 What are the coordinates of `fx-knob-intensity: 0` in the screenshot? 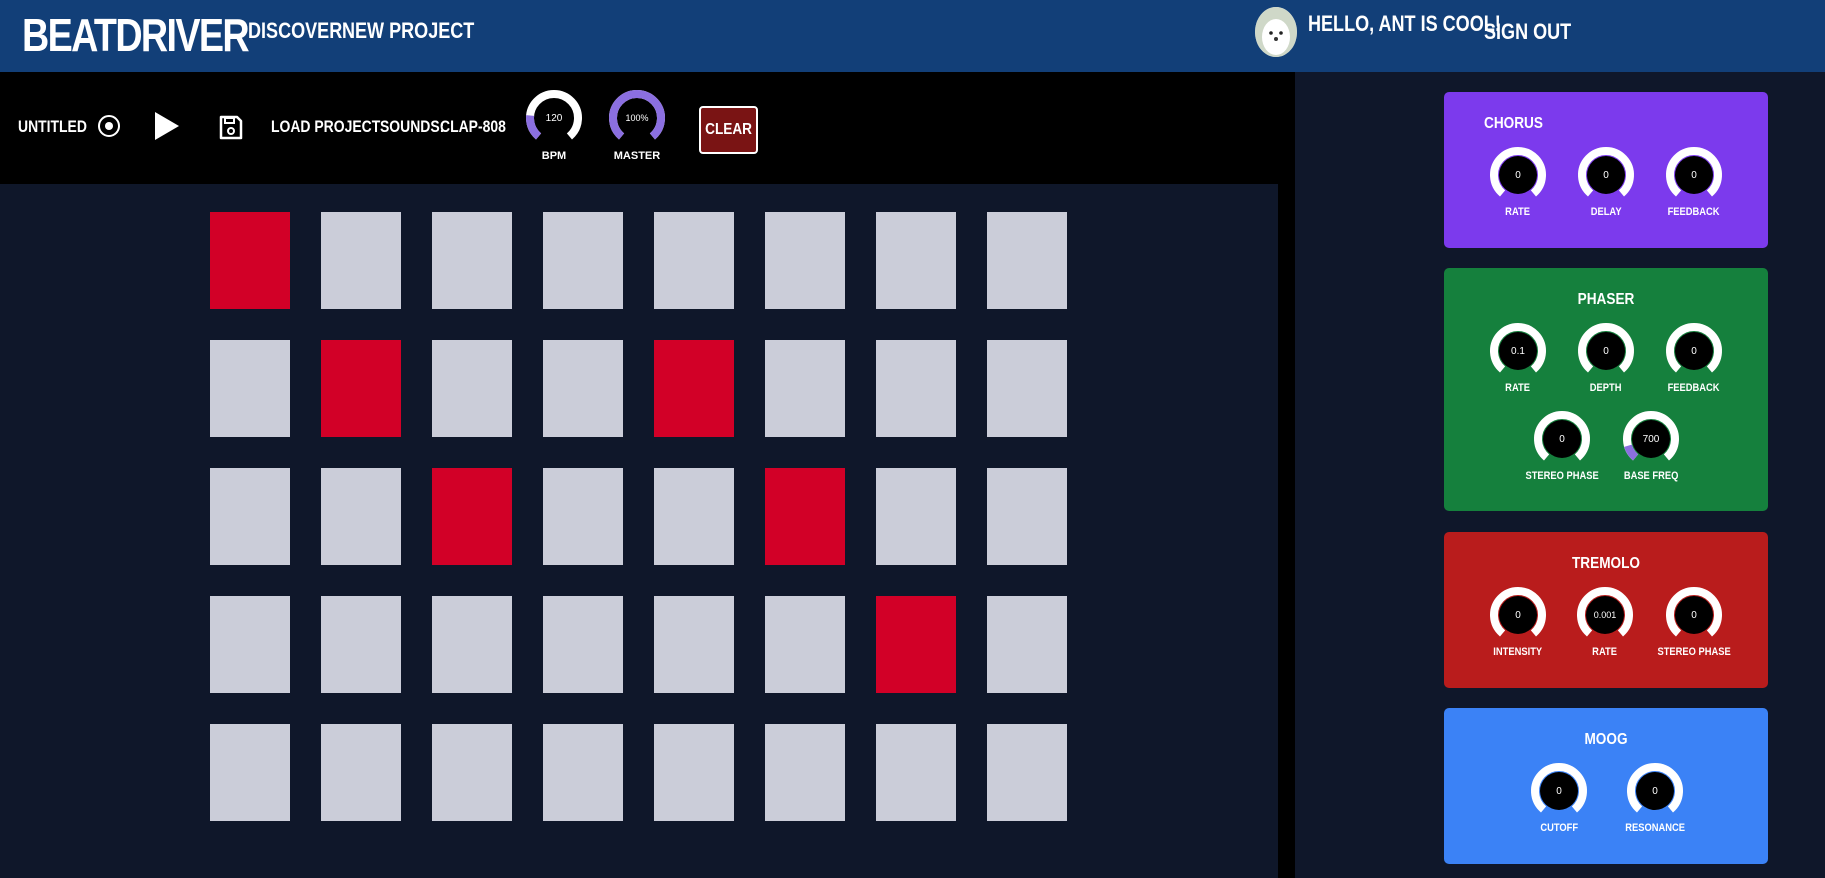 It's located at (1518, 615).